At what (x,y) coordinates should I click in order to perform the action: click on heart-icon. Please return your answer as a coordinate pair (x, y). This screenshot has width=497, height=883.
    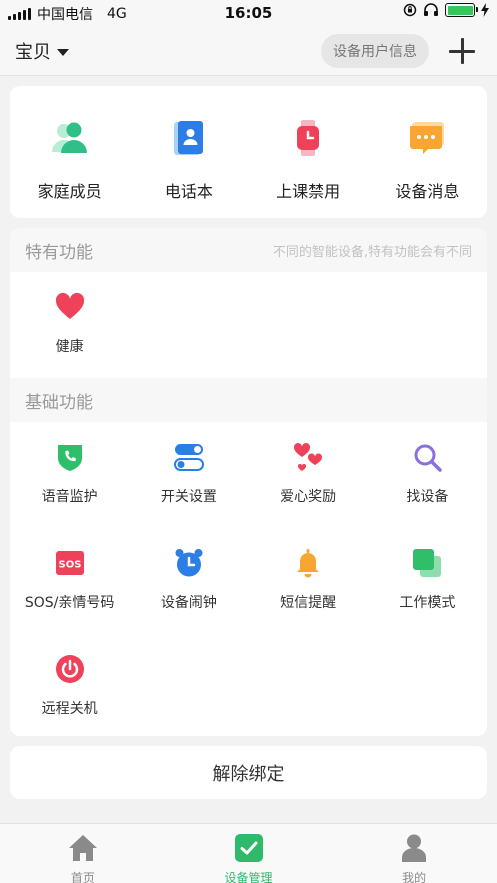
    Looking at the image, I should click on (70, 307).